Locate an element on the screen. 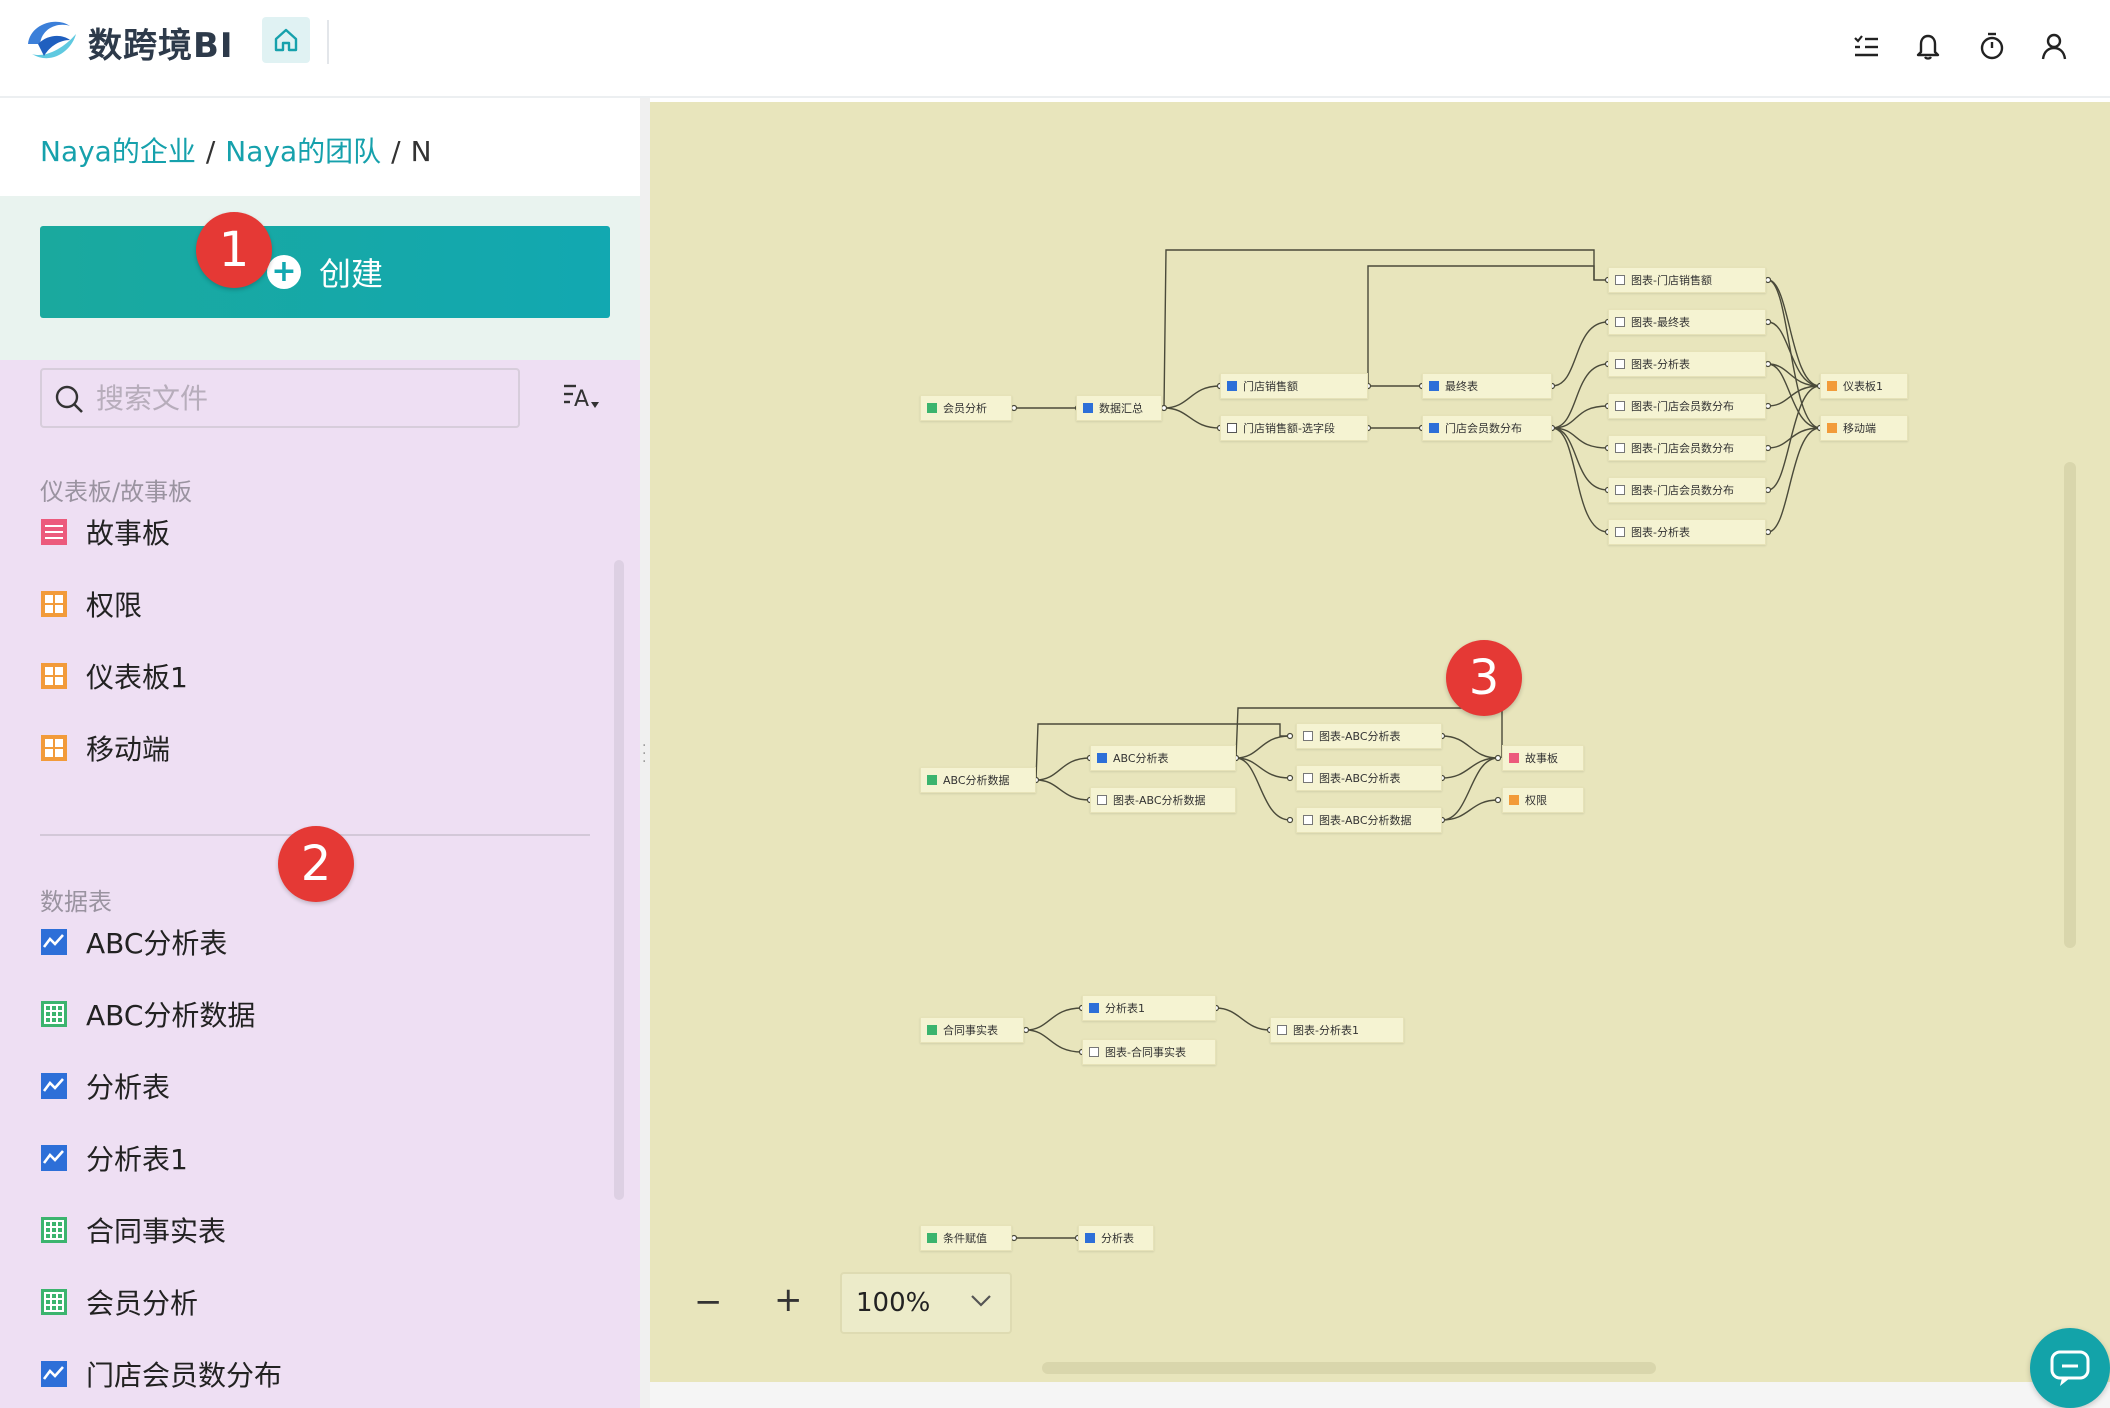 This screenshot has width=2110, height=1408. lineage-node: 图表-合同事实表 is located at coordinates (1149, 1052).